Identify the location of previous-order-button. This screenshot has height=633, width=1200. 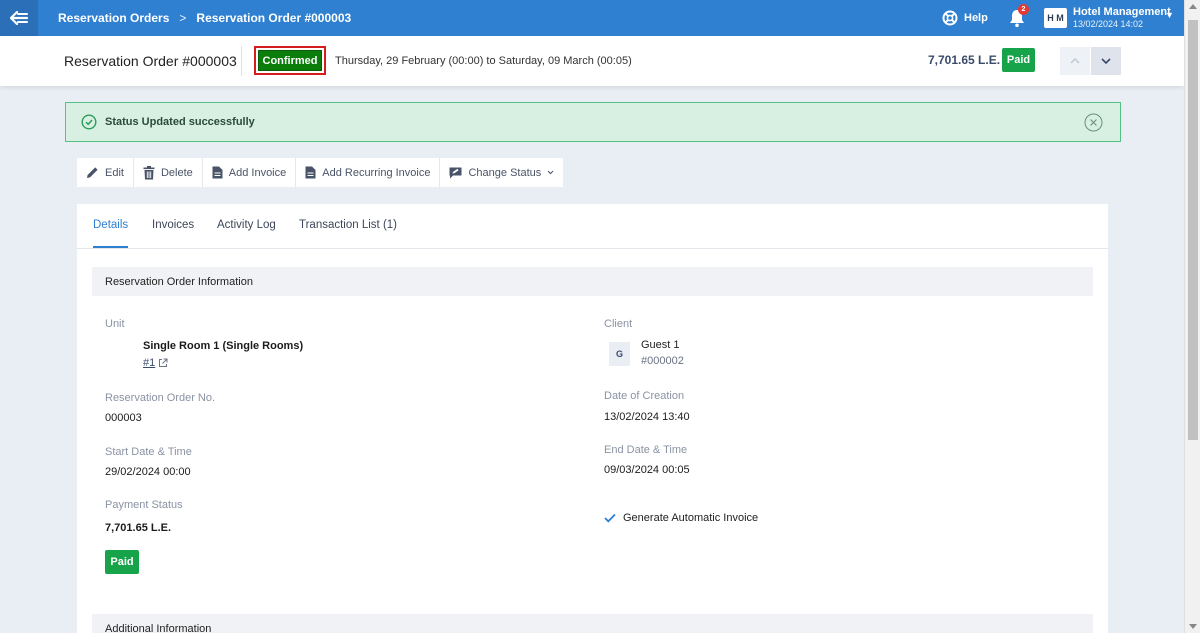
(1075, 61).